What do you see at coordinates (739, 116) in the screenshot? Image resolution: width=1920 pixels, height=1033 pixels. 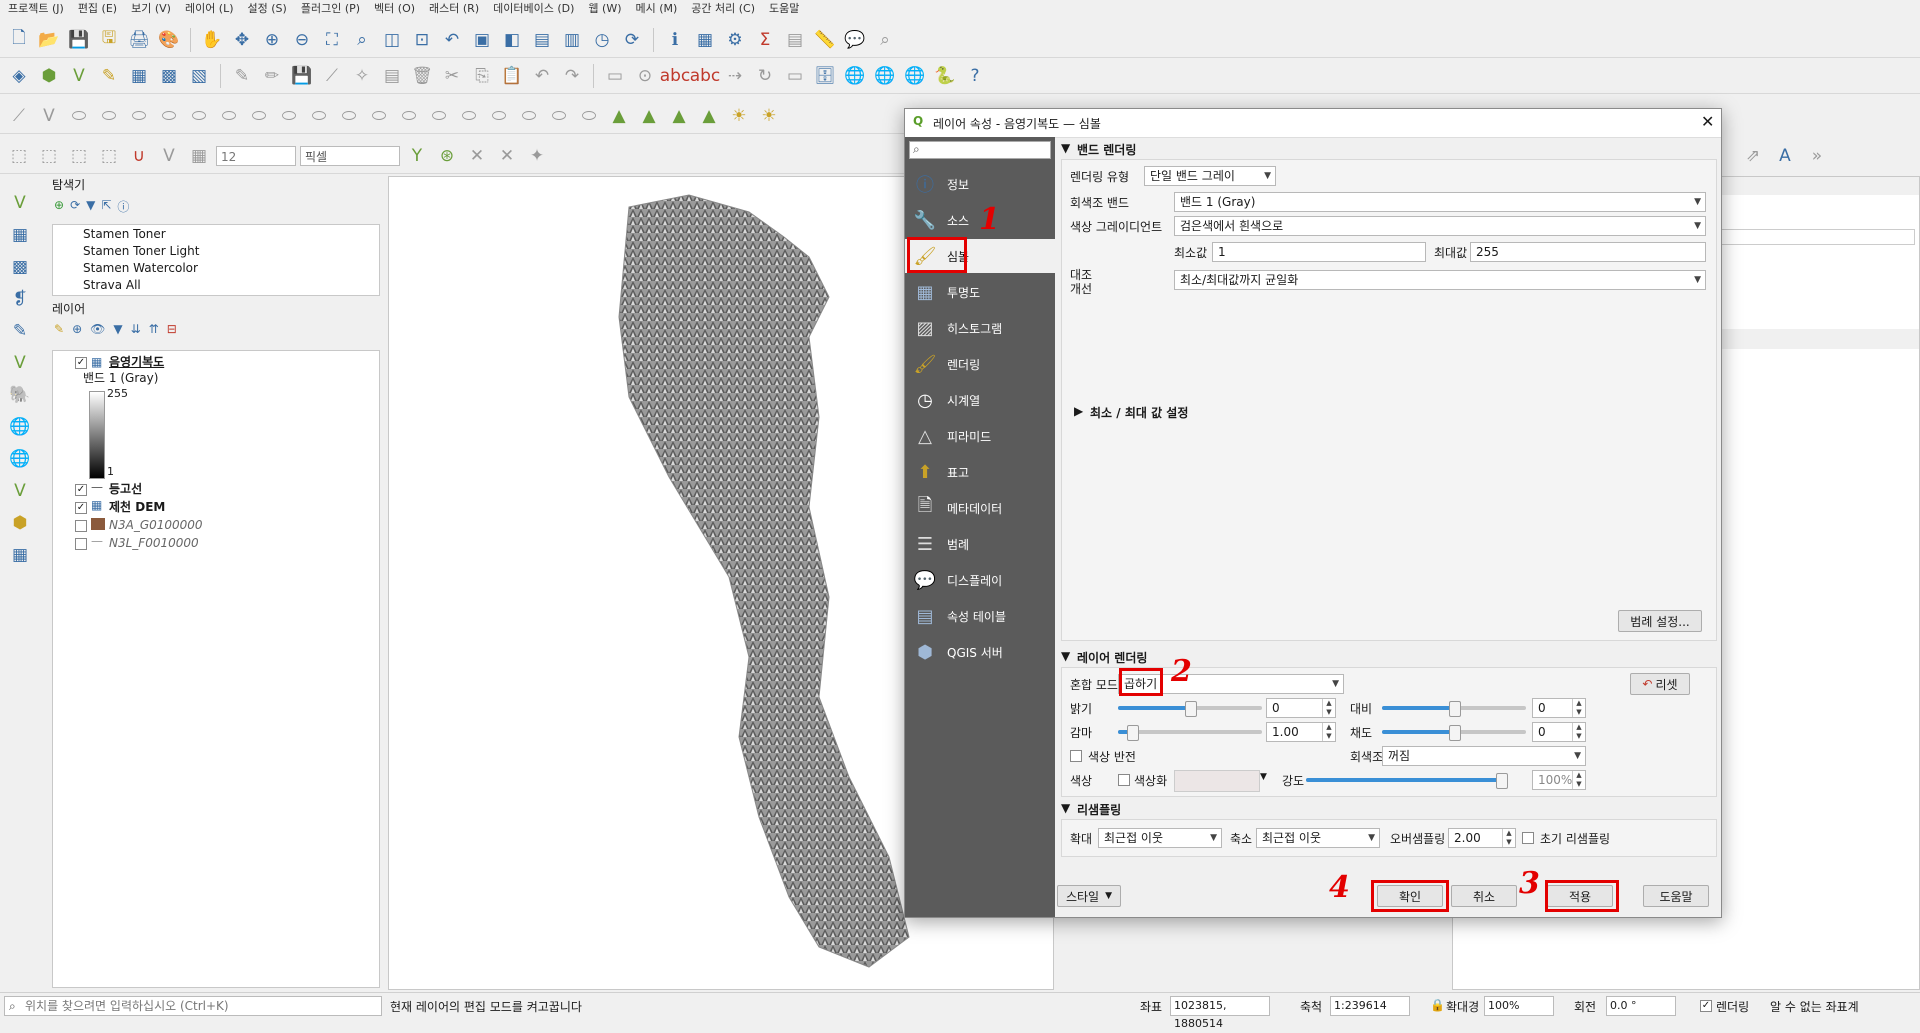 I see `brightness-up-icon: ☀` at bounding box center [739, 116].